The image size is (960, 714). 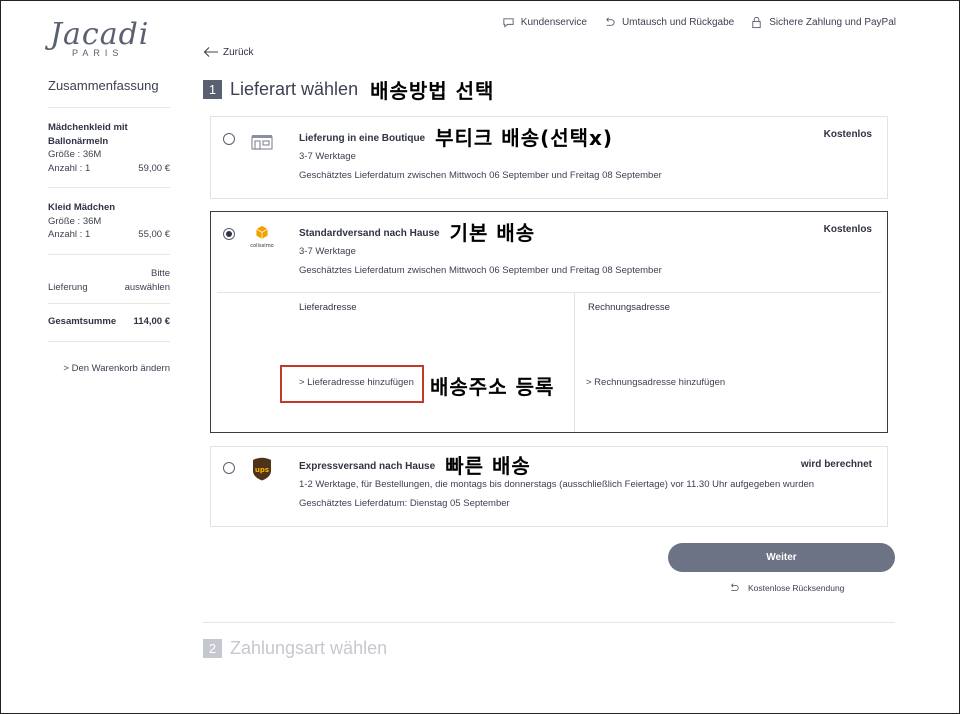 What do you see at coordinates (655, 382) in the screenshot?
I see `add-billing-address-link: > Rechnungsadresse hinzufügen` at bounding box center [655, 382].